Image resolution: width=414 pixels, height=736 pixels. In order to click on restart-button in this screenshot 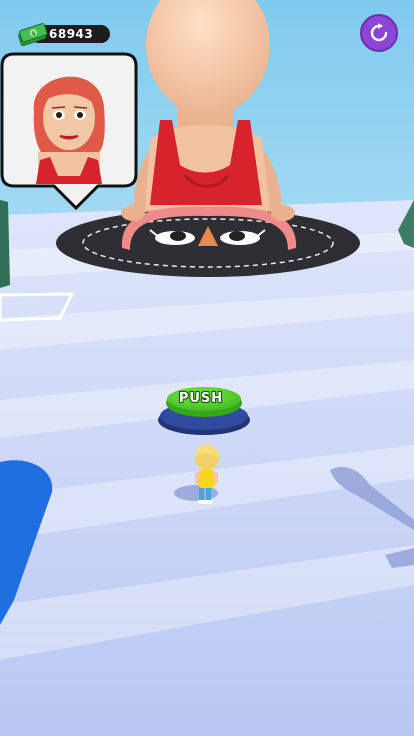, I will do `click(379, 33)`.